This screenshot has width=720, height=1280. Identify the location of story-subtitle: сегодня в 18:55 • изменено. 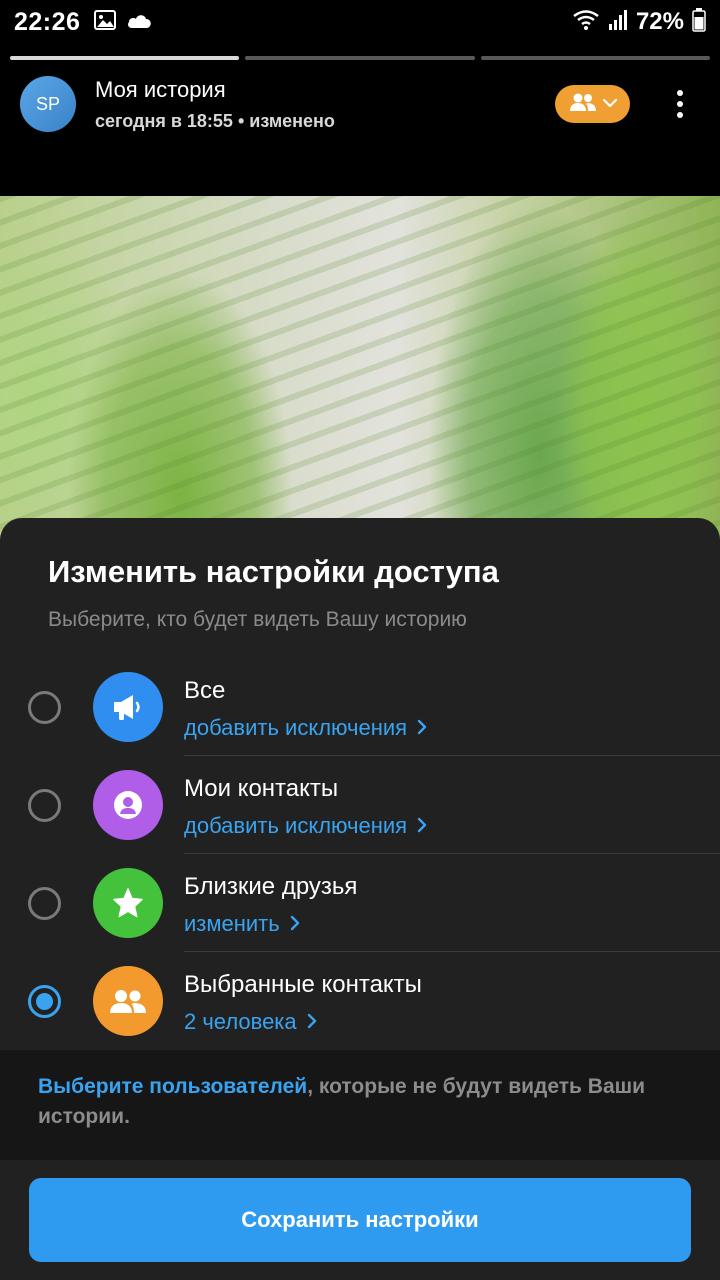
(215, 120).